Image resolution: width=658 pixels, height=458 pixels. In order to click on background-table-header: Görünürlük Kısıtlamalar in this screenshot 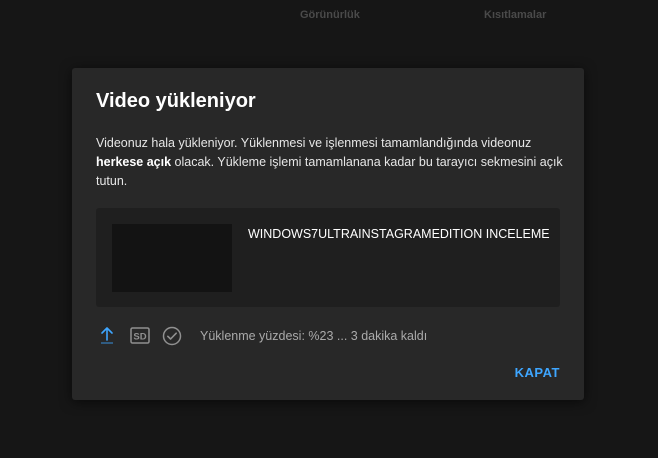, I will do `click(329, 15)`.